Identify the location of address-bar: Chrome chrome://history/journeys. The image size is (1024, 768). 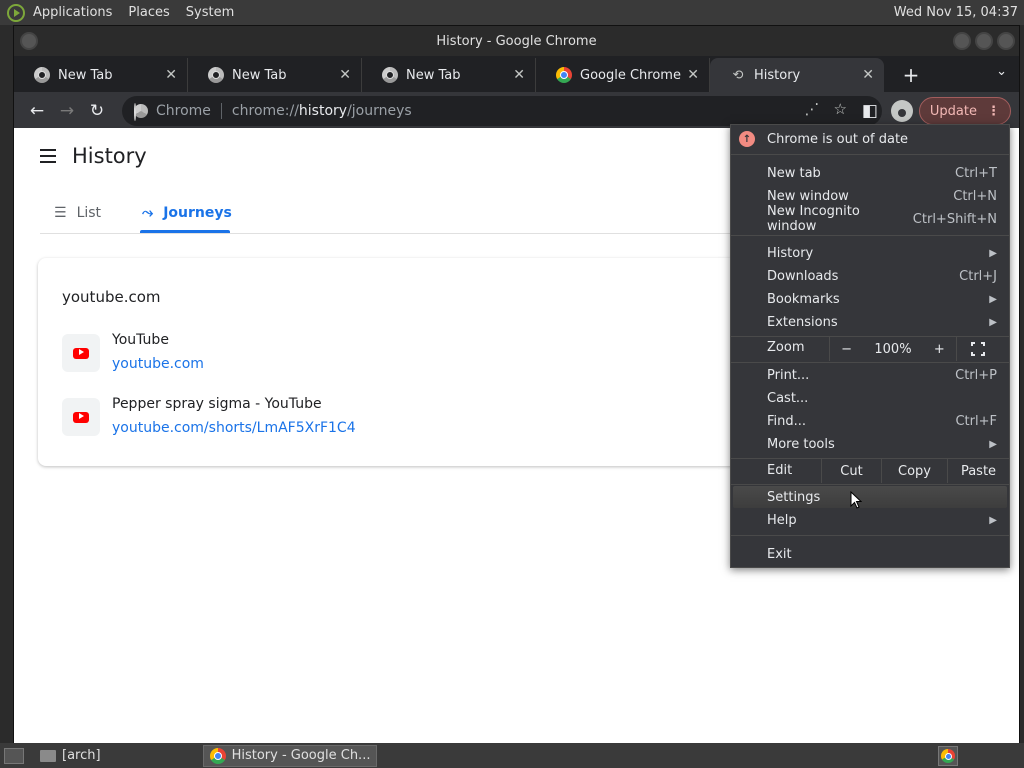
(502, 111).